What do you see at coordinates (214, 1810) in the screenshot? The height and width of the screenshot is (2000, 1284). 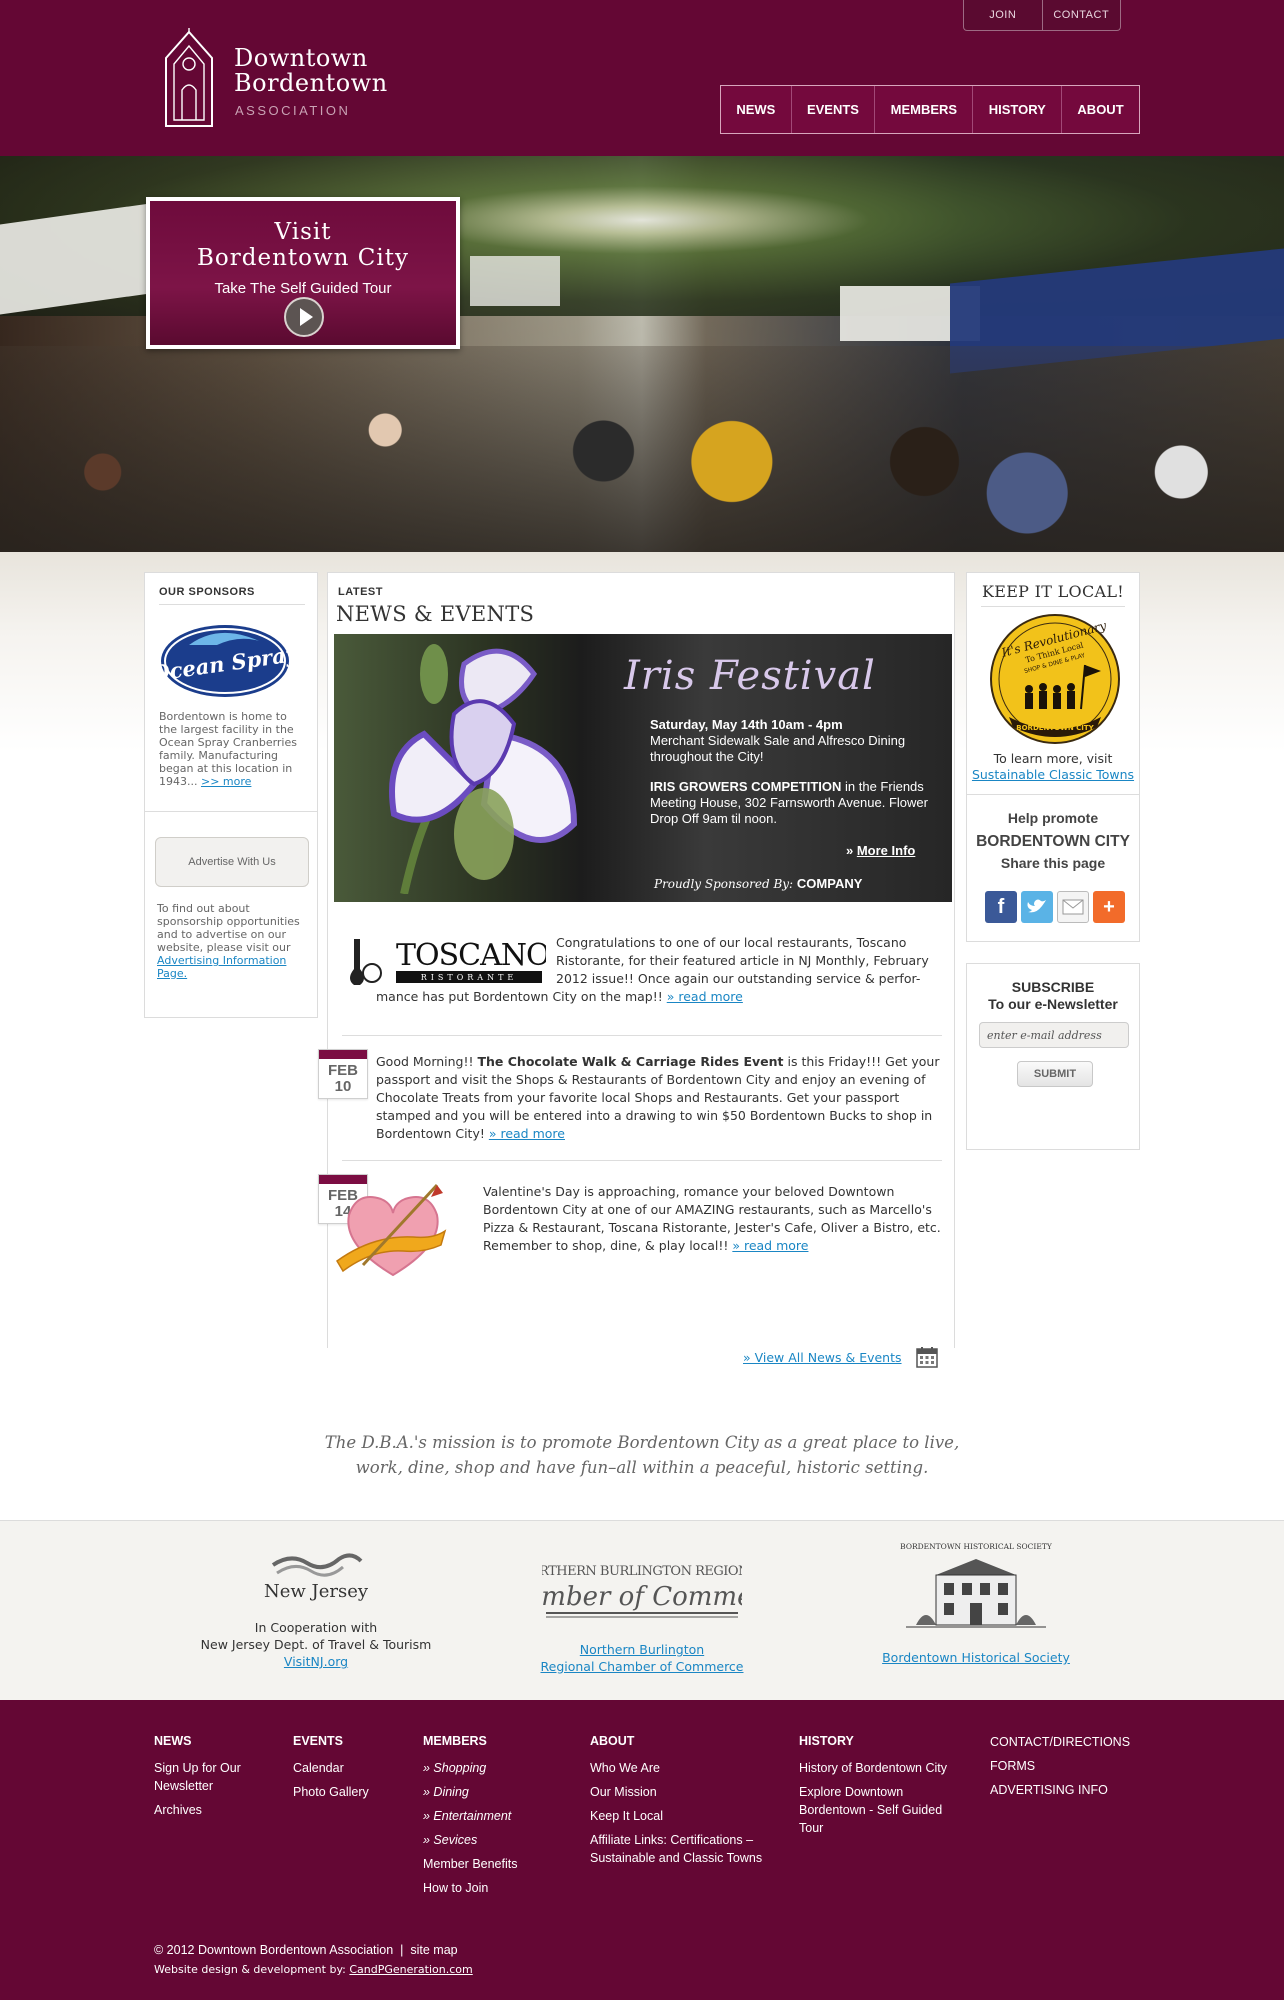 I see `footer-archives-link: Archives` at bounding box center [214, 1810].